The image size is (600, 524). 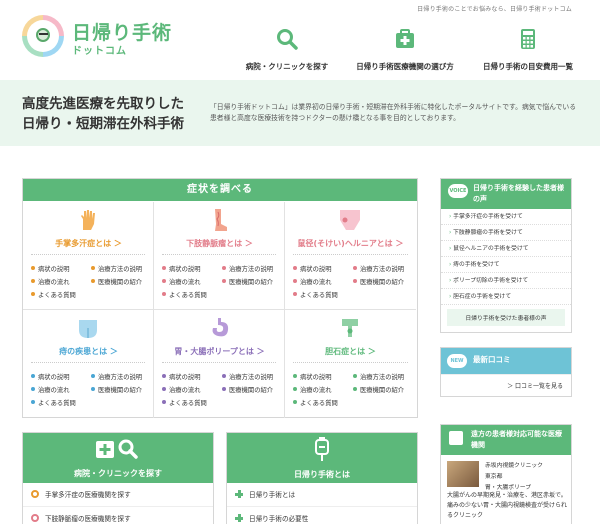 What do you see at coordinates (506, 385) in the screenshot?
I see `kuchikomi-list-link: ＞ 口コミ一覧を見る` at bounding box center [506, 385].